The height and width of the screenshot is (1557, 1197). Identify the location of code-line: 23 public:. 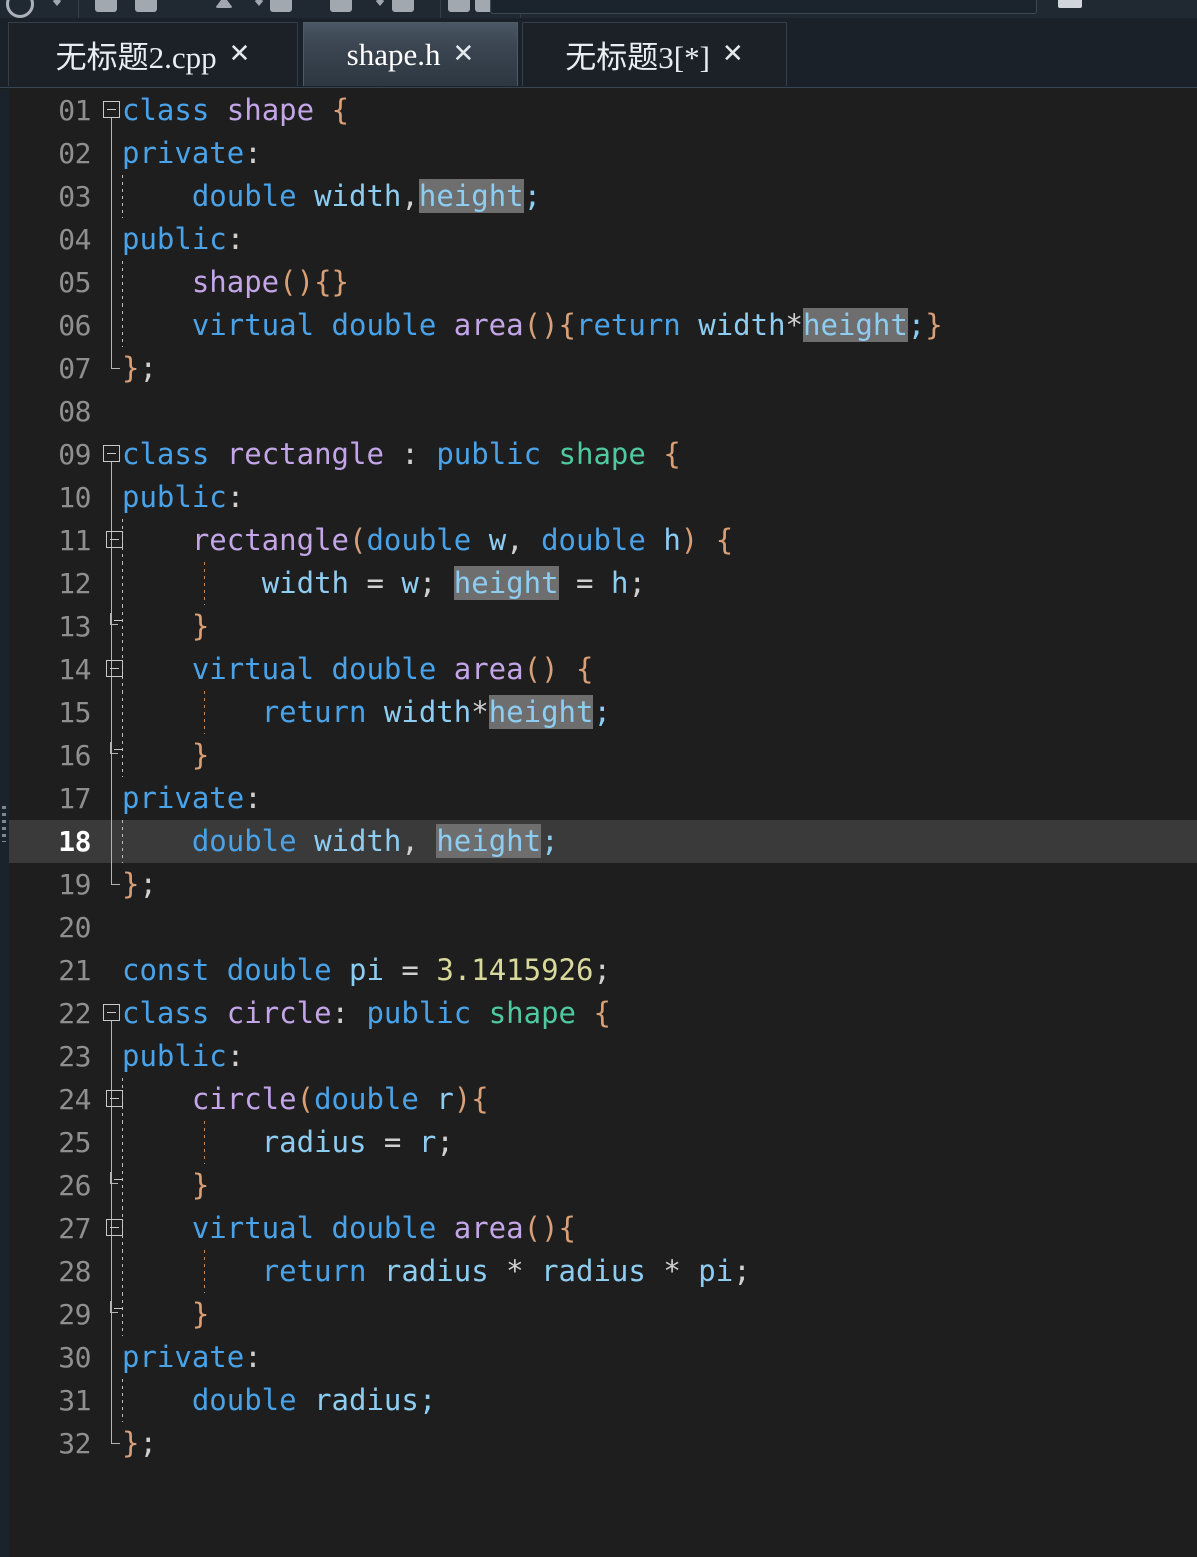
(603, 1056).